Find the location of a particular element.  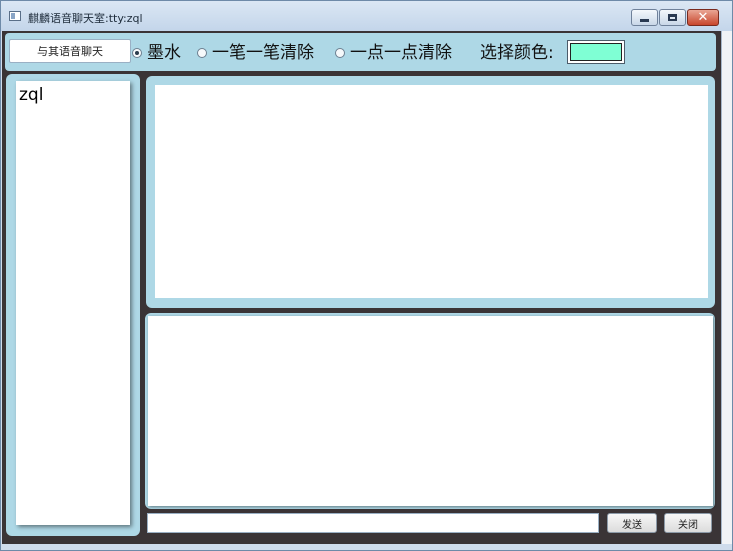

window-edge-strip is located at coordinates (726, 287).